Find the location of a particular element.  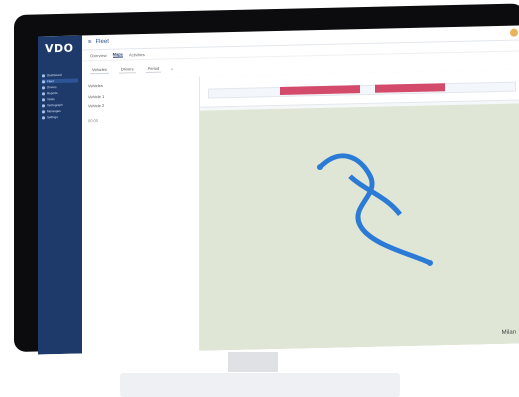

tab-overview: Overview is located at coordinates (98, 54).